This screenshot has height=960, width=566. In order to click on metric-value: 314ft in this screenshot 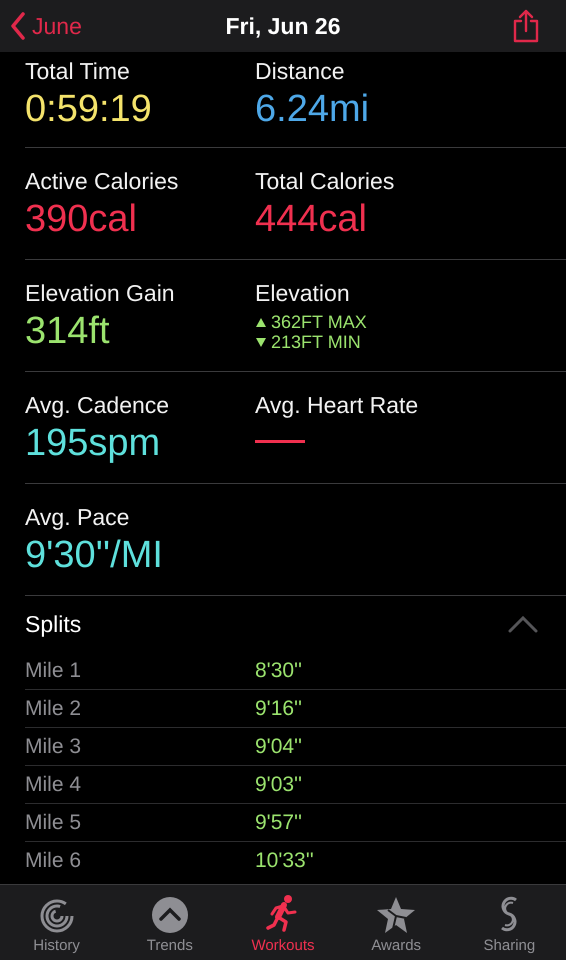, I will do `click(67, 331)`.